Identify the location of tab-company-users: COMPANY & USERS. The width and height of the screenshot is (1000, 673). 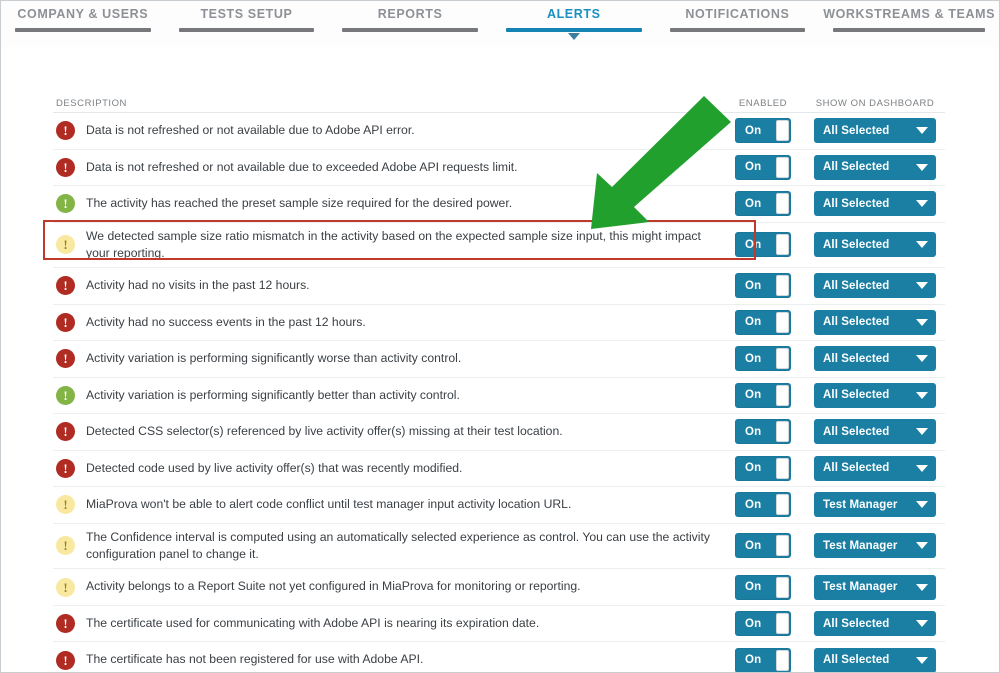
(83, 19).